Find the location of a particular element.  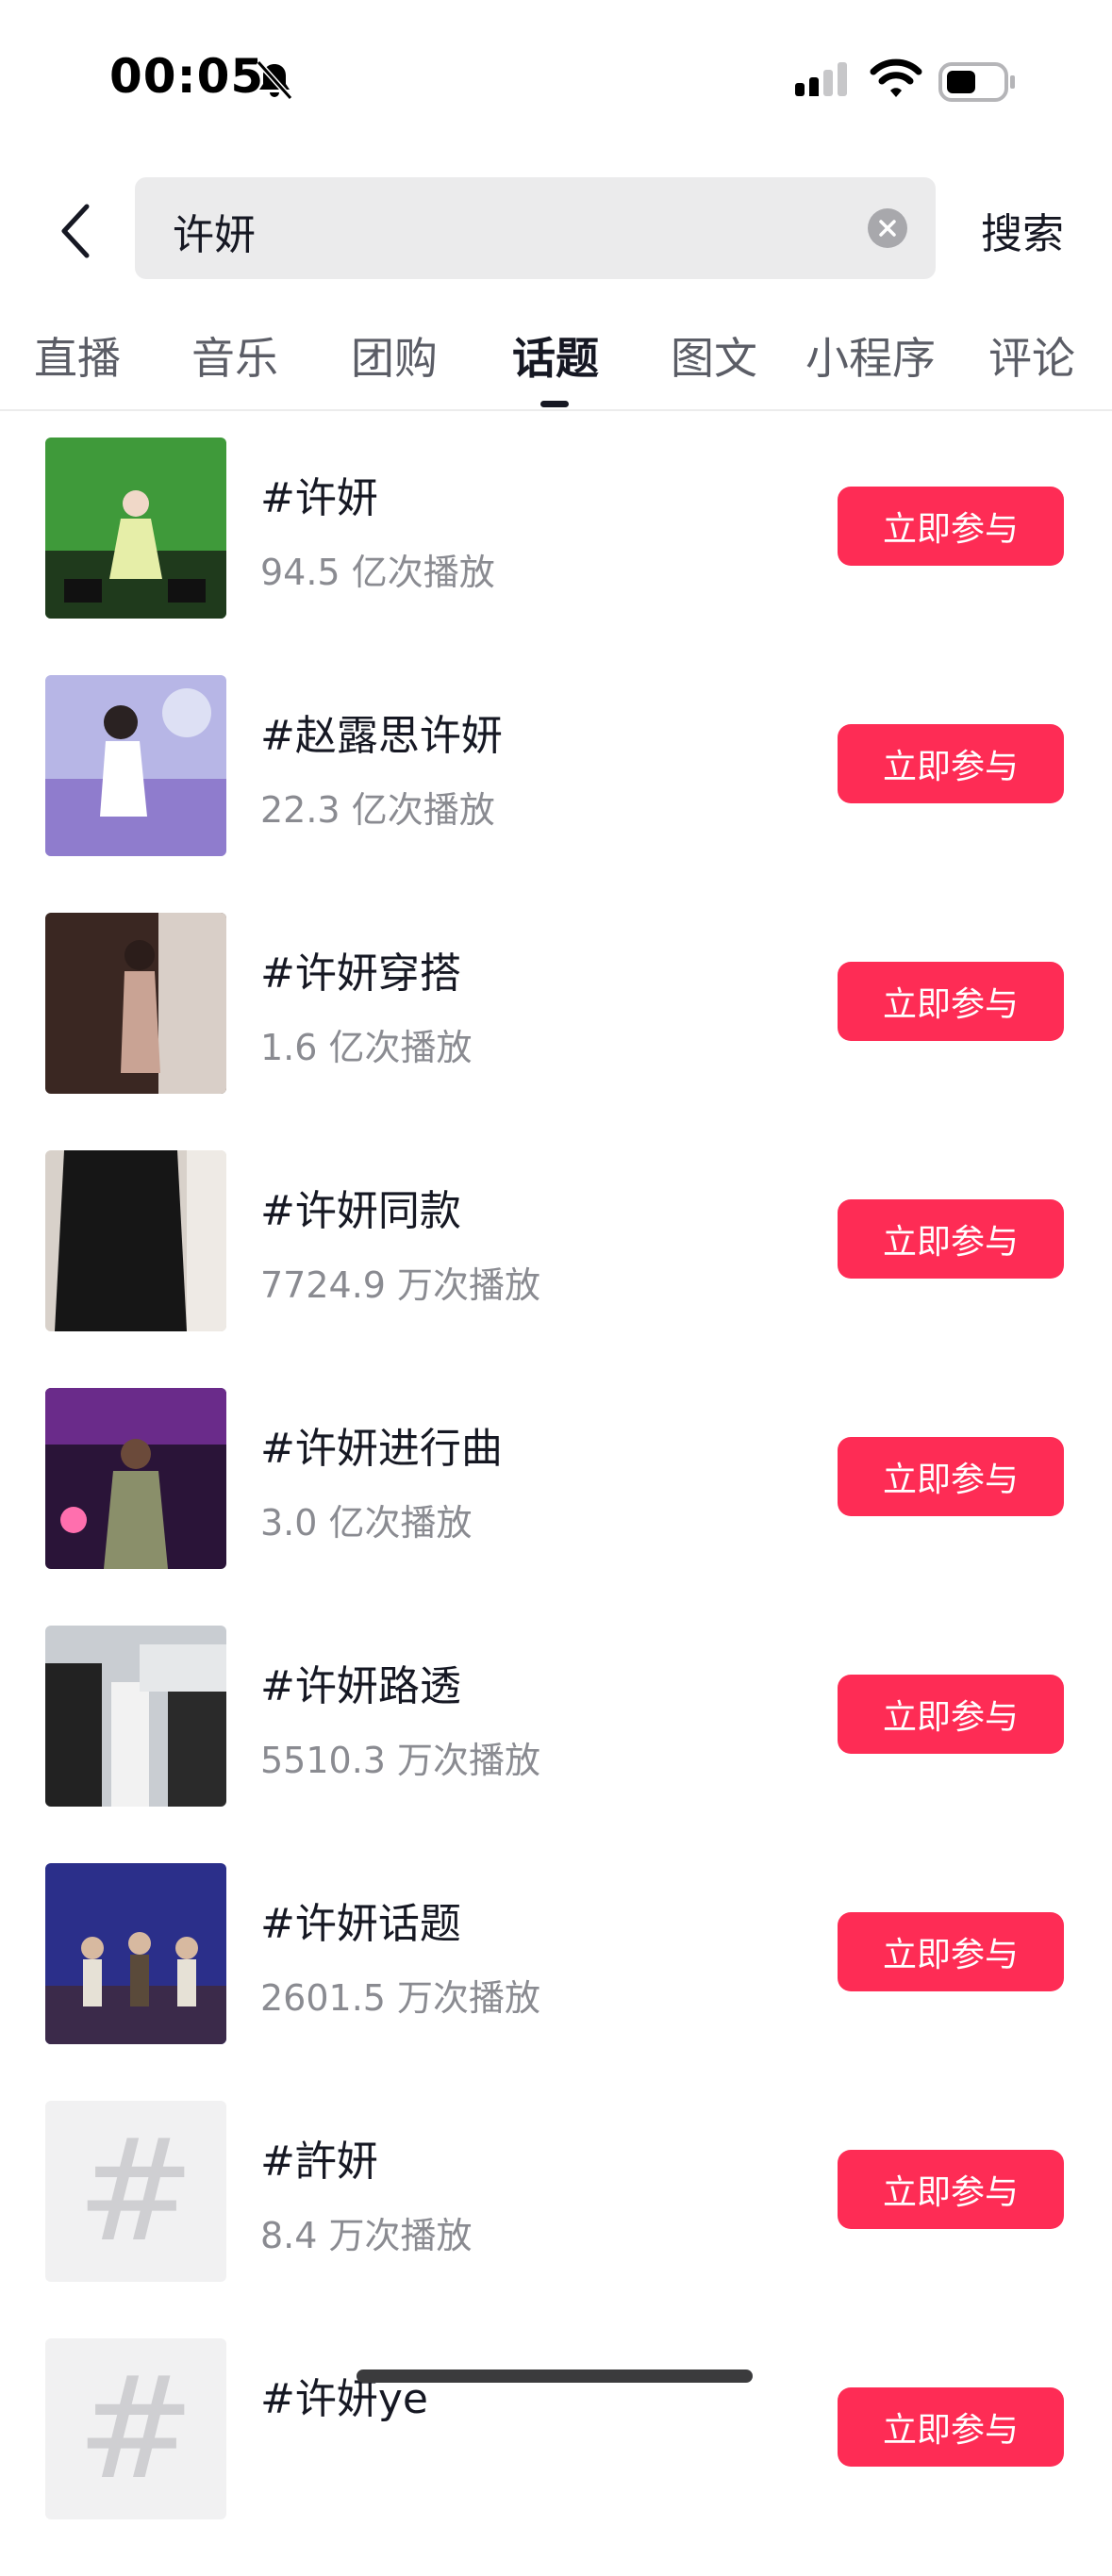

topic-play-count: 94.5 亿次播放 is located at coordinates (377, 572).